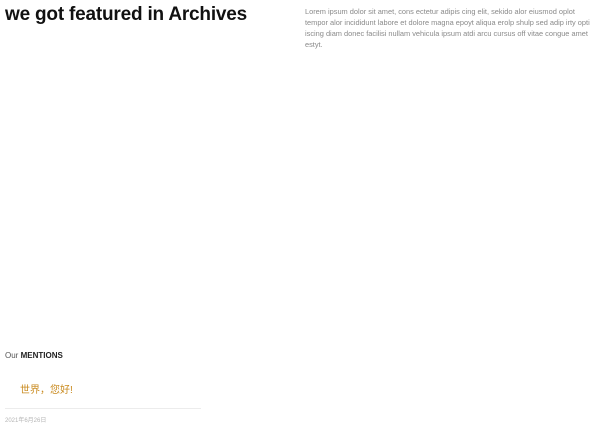  I want to click on mentions-heading-prefix: Our, so click(12, 355).